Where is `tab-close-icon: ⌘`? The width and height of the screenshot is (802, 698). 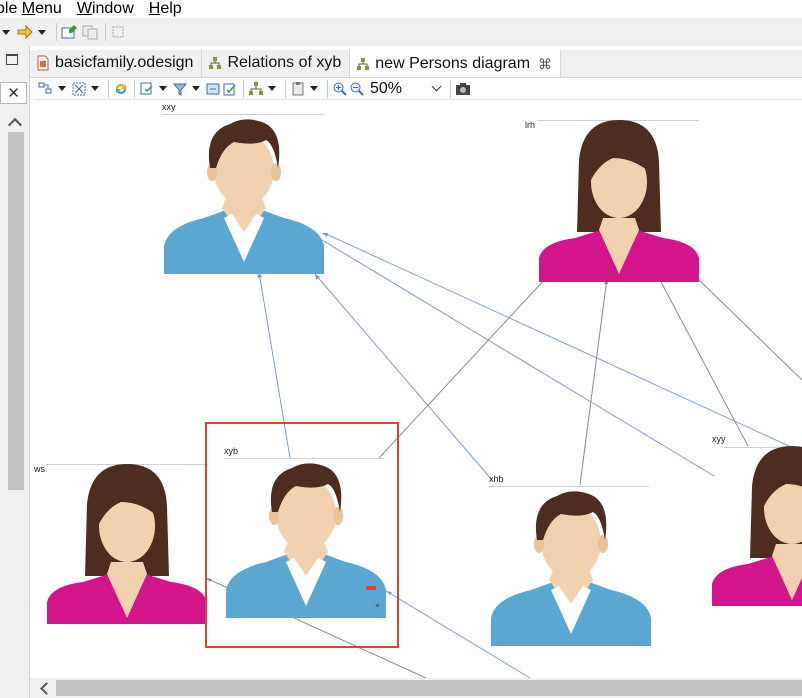 tab-close-icon: ⌘ is located at coordinates (545, 64).